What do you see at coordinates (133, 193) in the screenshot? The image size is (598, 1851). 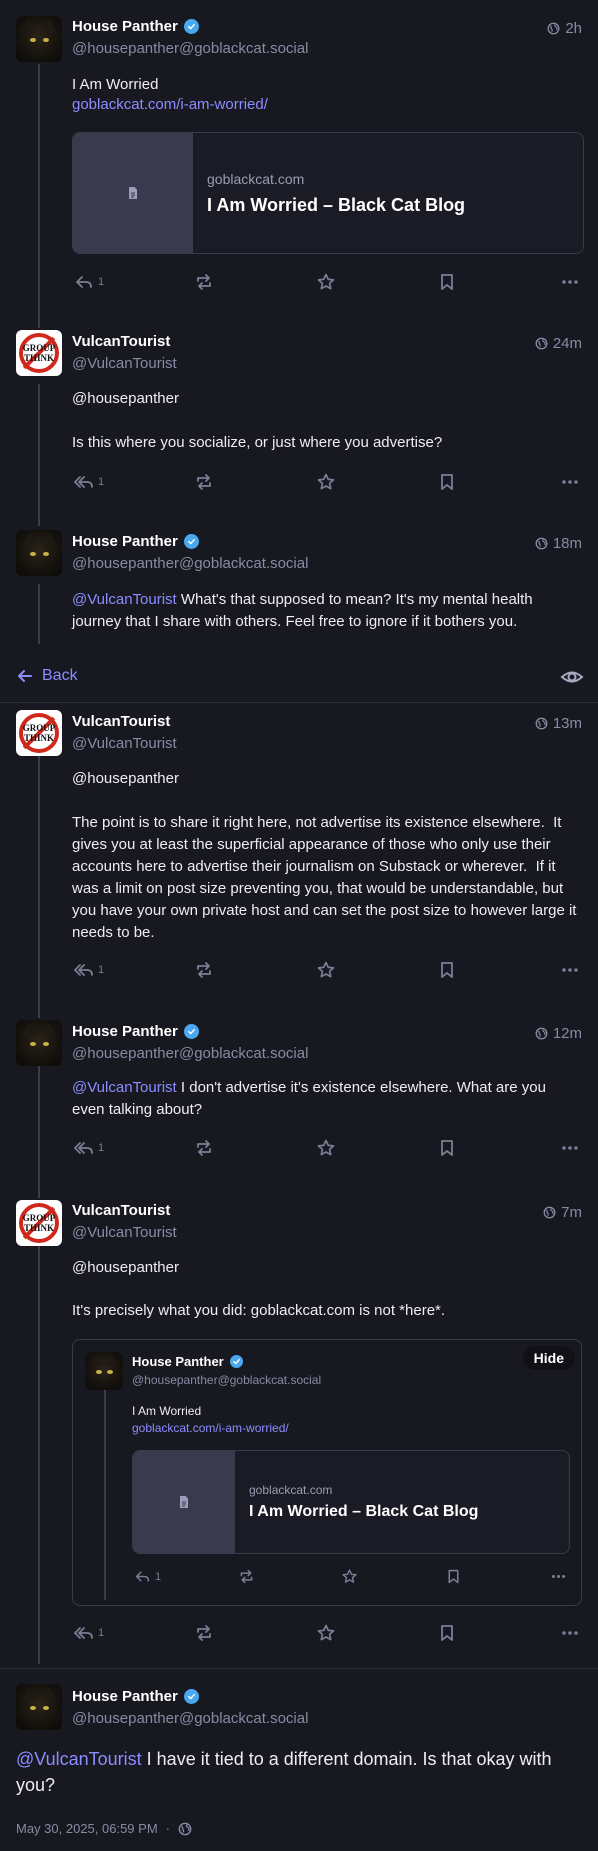 I see `document-icon` at bounding box center [133, 193].